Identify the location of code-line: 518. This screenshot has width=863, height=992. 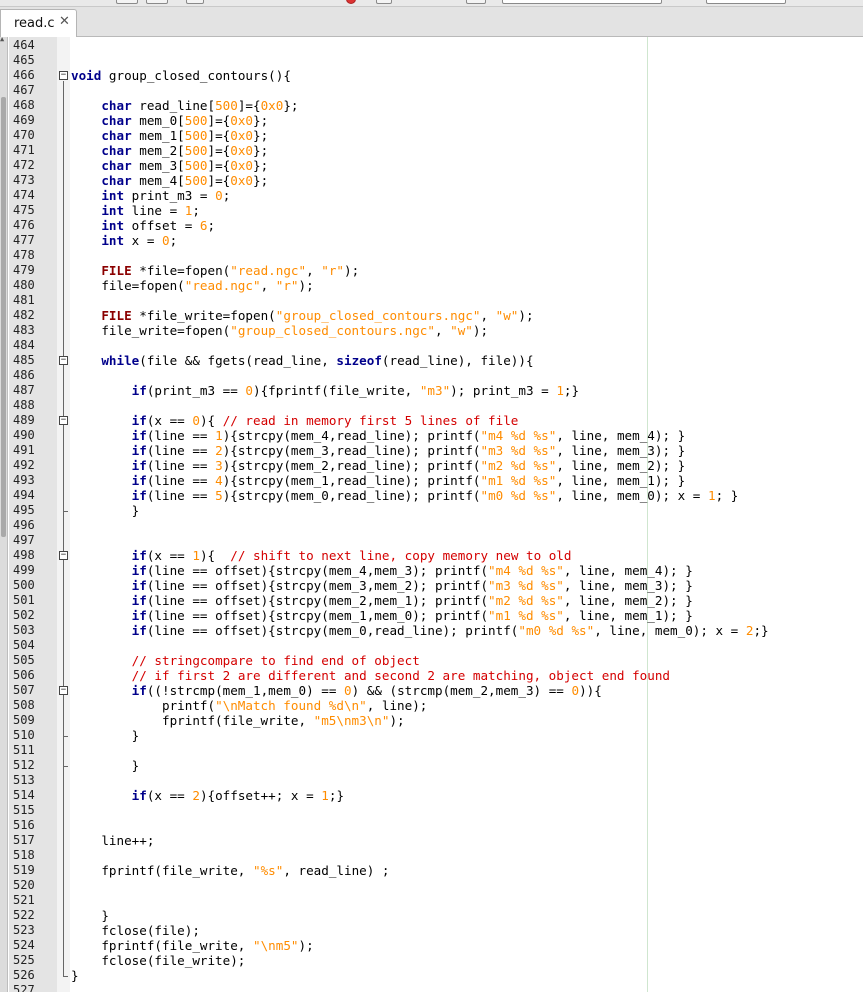
(431, 855).